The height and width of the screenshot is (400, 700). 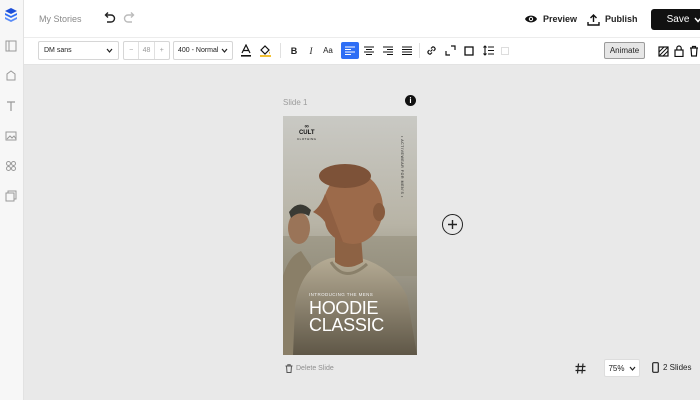 What do you see at coordinates (593, 19) in the screenshot?
I see `upload-icon` at bounding box center [593, 19].